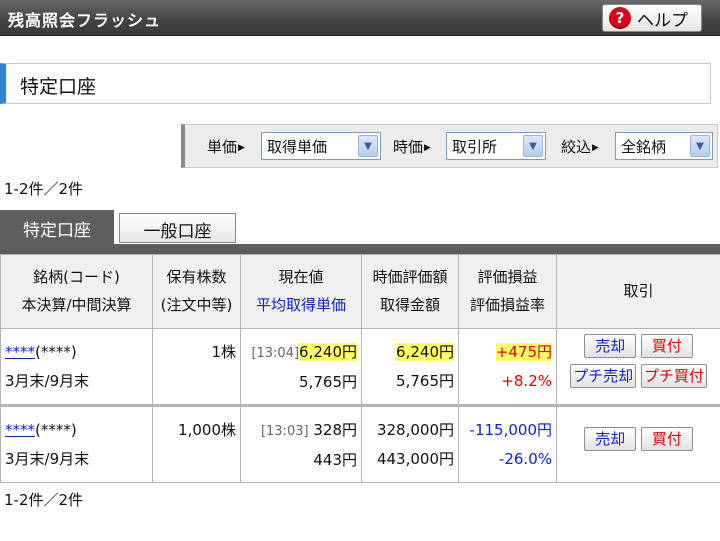  Describe the element at coordinates (662, 20) in the screenshot. I see `help-label: ヘルプ` at that location.